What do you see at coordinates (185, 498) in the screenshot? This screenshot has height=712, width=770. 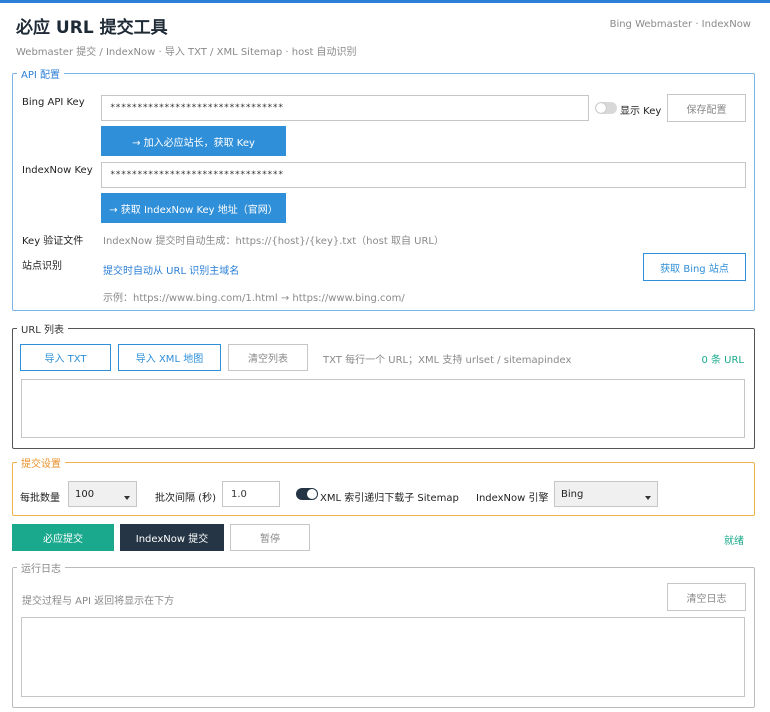 I see `batch-interval-label: 批次间隔 (秒)` at bounding box center [185, 498].